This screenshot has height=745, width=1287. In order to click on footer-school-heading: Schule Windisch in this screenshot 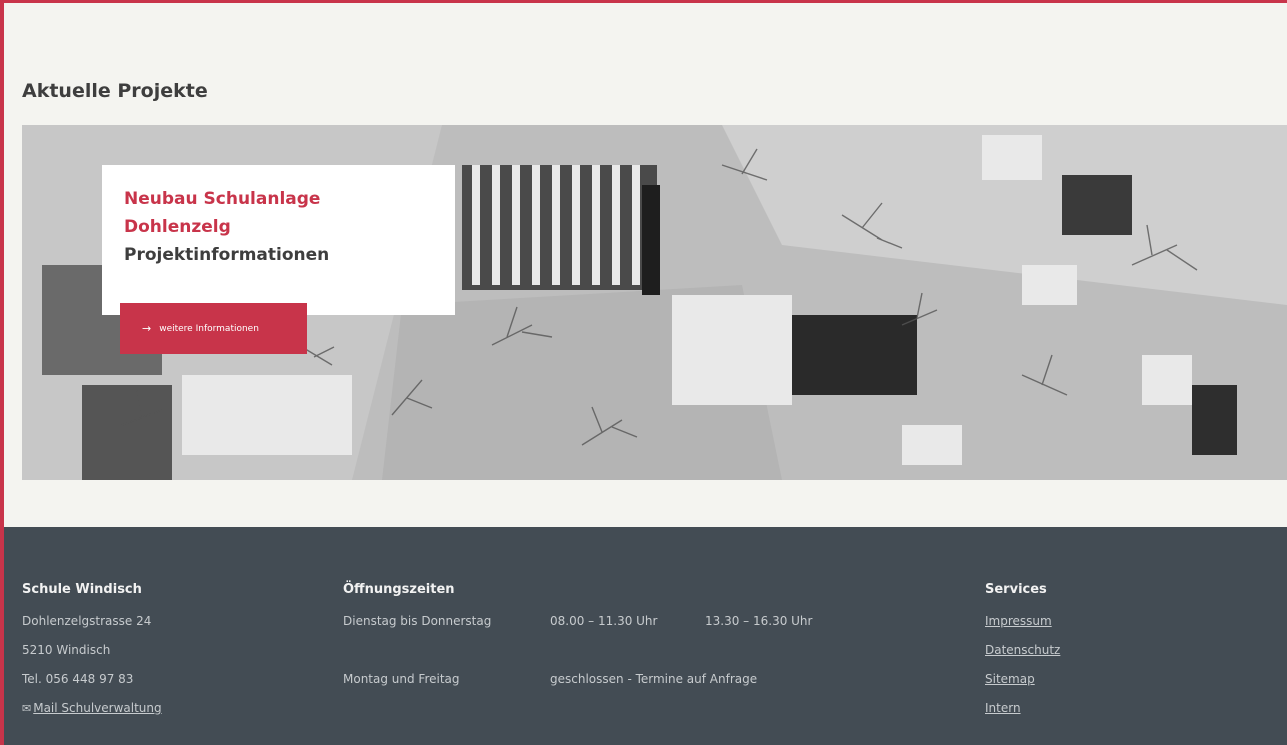, I will do `click(82, 589)`.